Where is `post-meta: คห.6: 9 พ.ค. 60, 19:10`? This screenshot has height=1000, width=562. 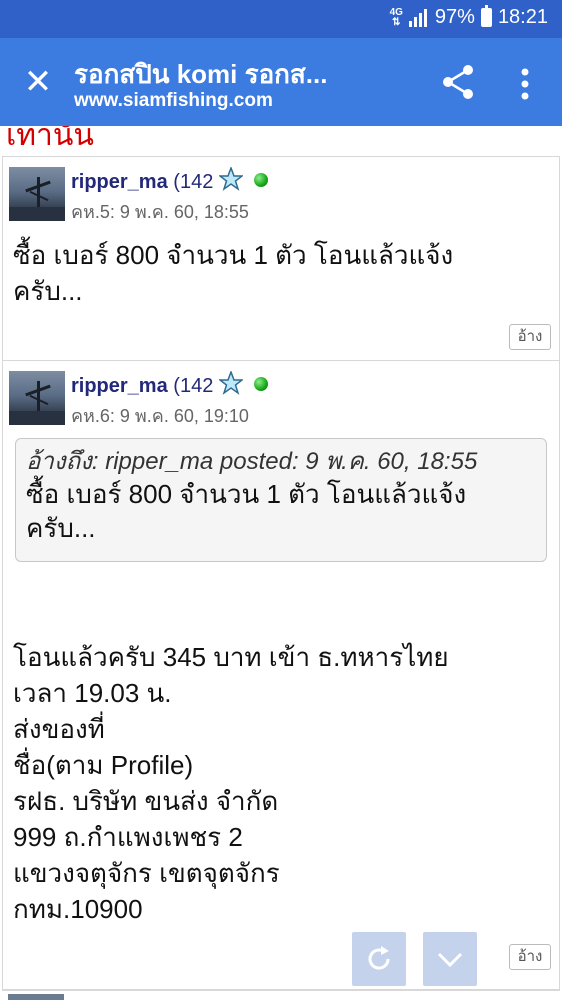
post-meta: คห.6: 9 พ.ค. 60, 19:10 is located at coordinates (160, 416).